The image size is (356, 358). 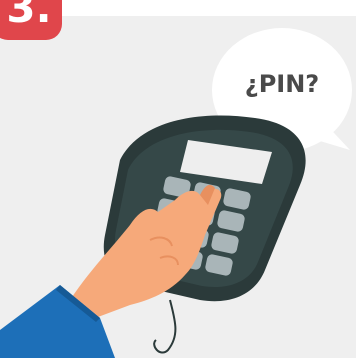 What do you see at coordinates (282, 84) in the screenshot?
I see `speech-bubble-text: ¿PIN?` at bounding box center [282, 84].